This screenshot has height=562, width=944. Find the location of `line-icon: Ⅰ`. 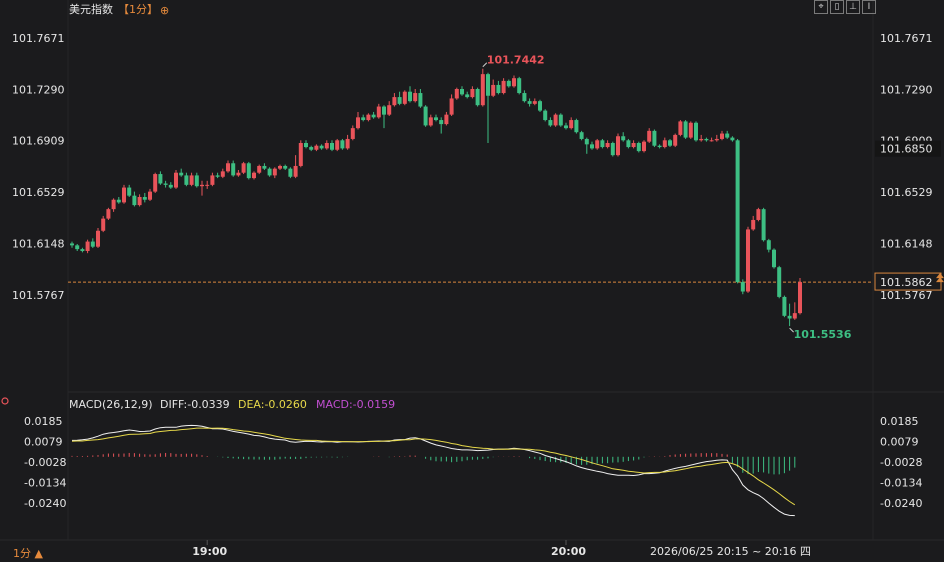

line-icon: Ⅰ is located at coordinates (869, 7).